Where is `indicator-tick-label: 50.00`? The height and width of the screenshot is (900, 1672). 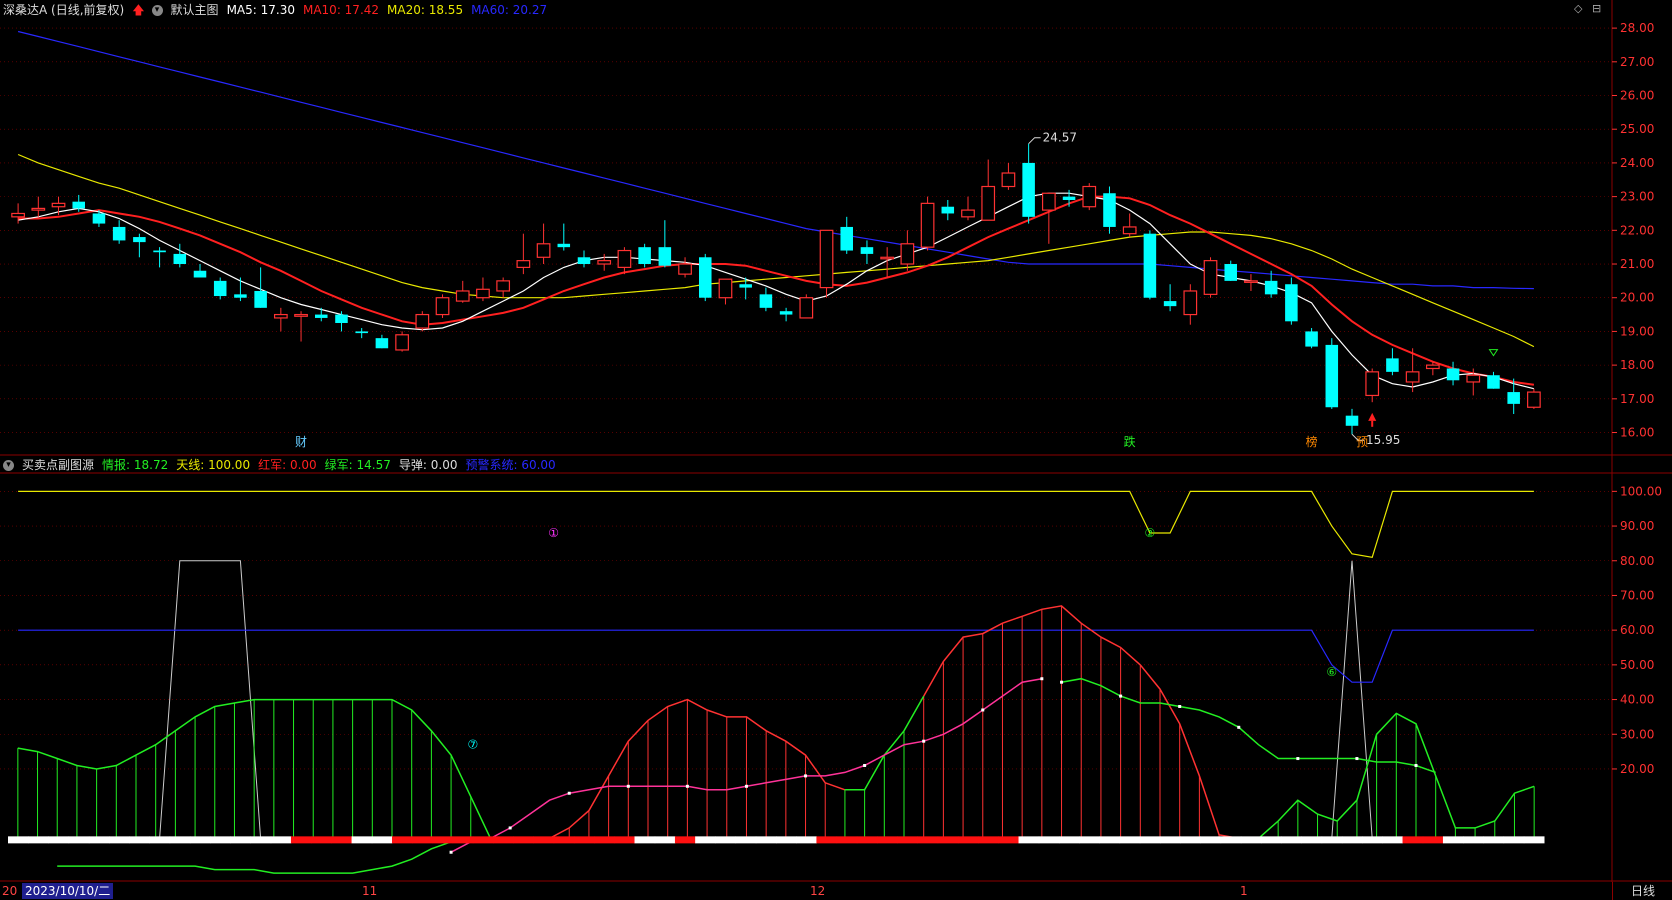 indicator-tick-label: 50.00 is located at coordinates (1637, 665).